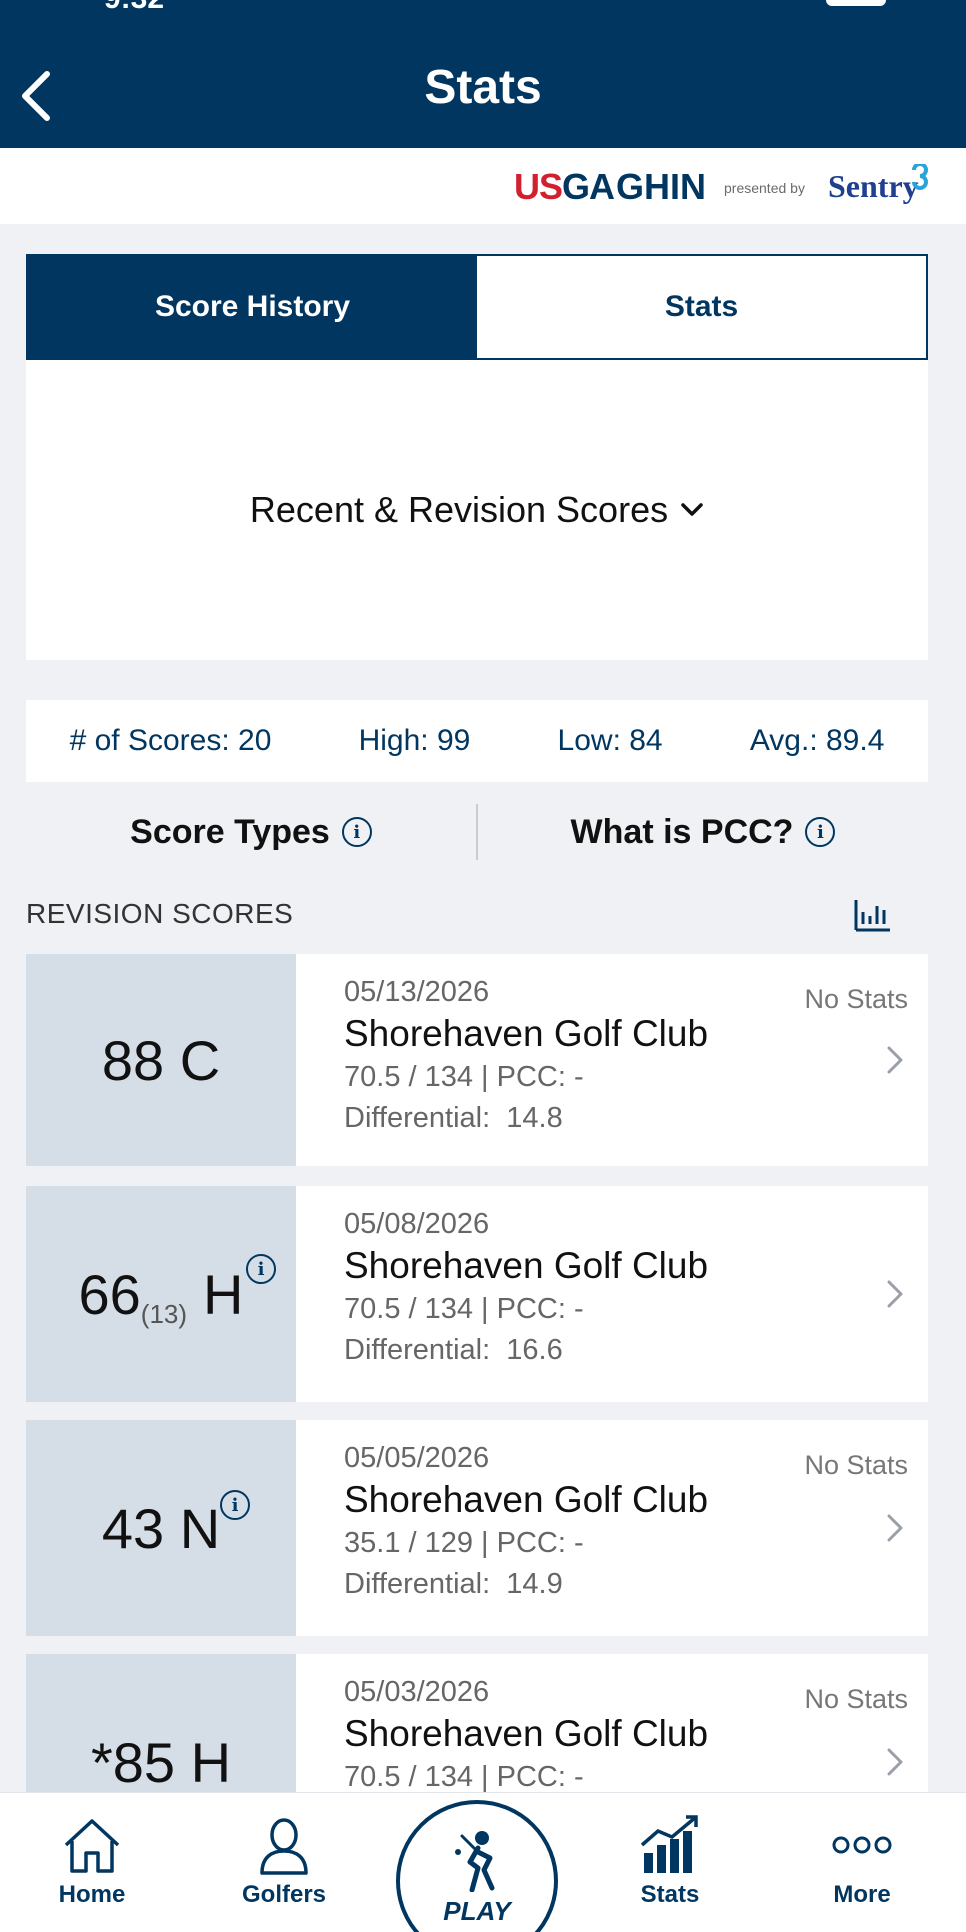  What do you see at coordinates (920, 177) in the screenshot?
I see `sentry-mark-icon` at bounding box center [920, 177].